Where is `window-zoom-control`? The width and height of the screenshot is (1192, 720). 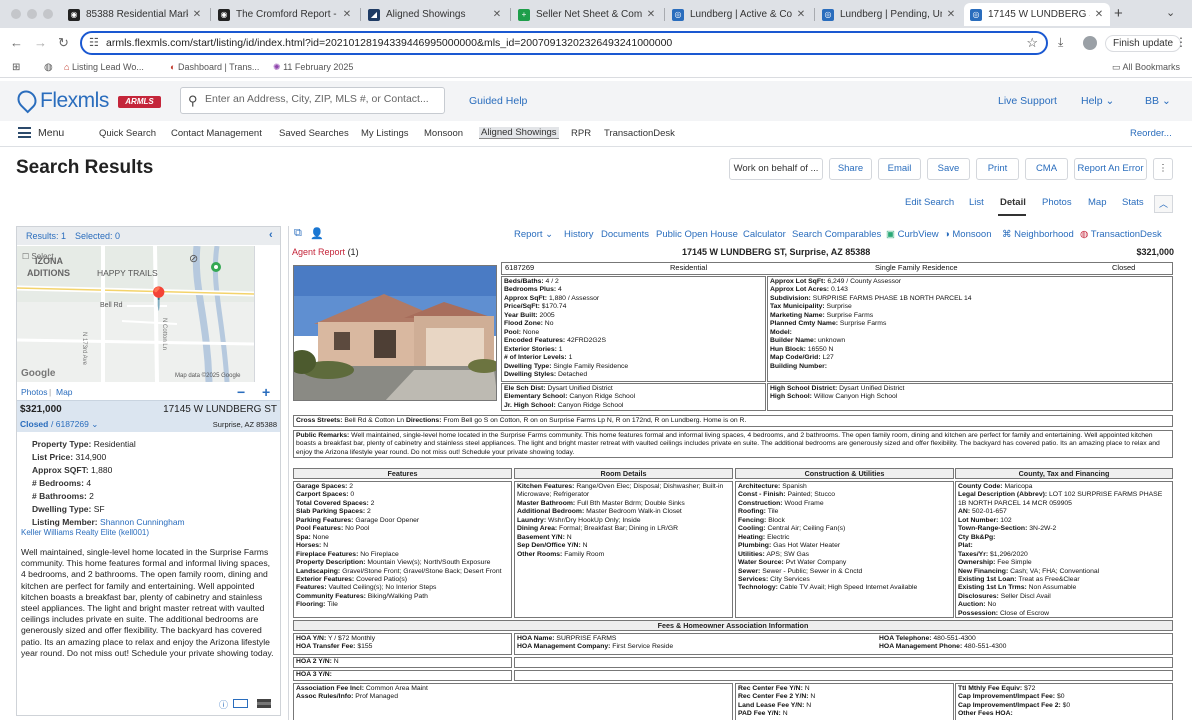
window-zoom-control is located at coordinates (48, 14).